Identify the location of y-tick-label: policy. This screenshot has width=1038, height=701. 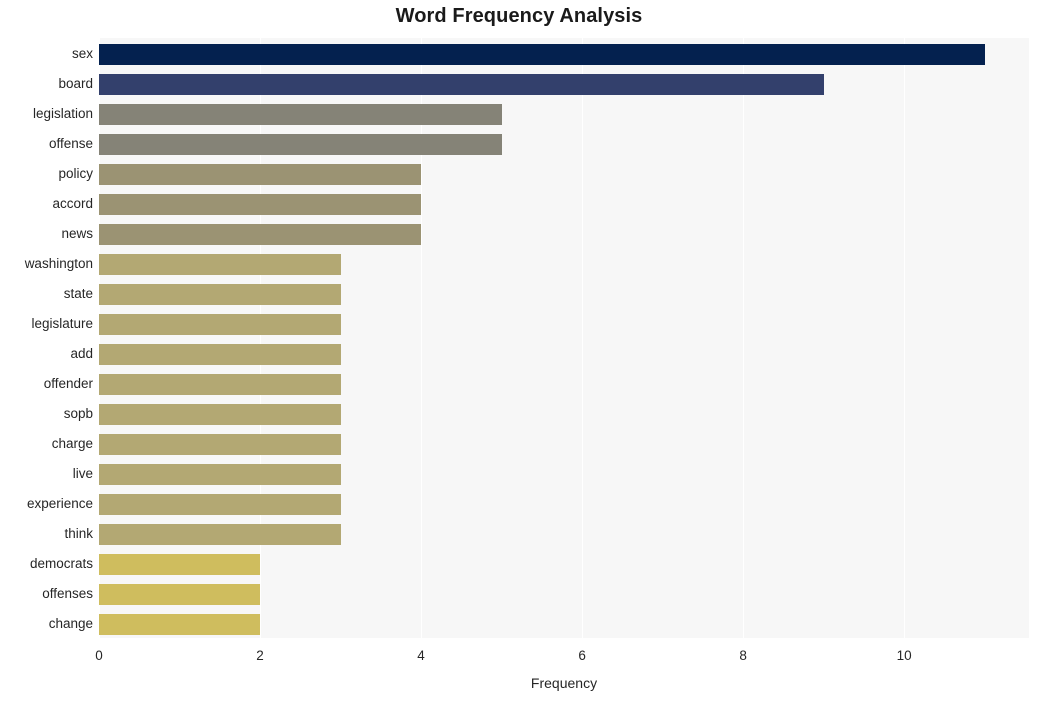
(75, 173).